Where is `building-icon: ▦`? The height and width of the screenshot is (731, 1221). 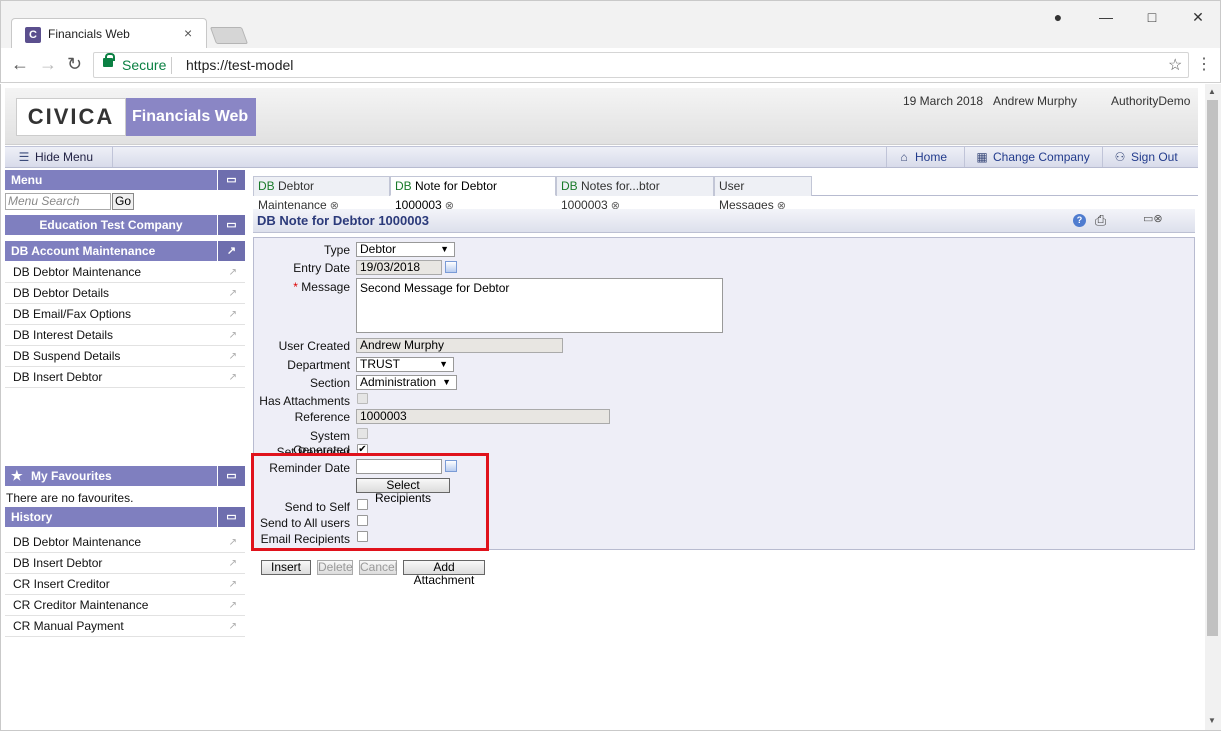 building-icon: ▦ is located at coordinates (982, 157).